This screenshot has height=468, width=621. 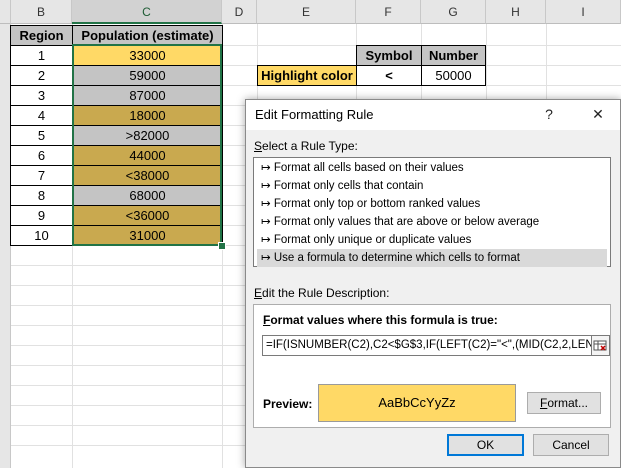 What do you see at coordinates (433, 115) in the screenshot?
I see `dialog-titlebar: Edit Formatting Rule ? ✕` at bounding box center [433, 115].